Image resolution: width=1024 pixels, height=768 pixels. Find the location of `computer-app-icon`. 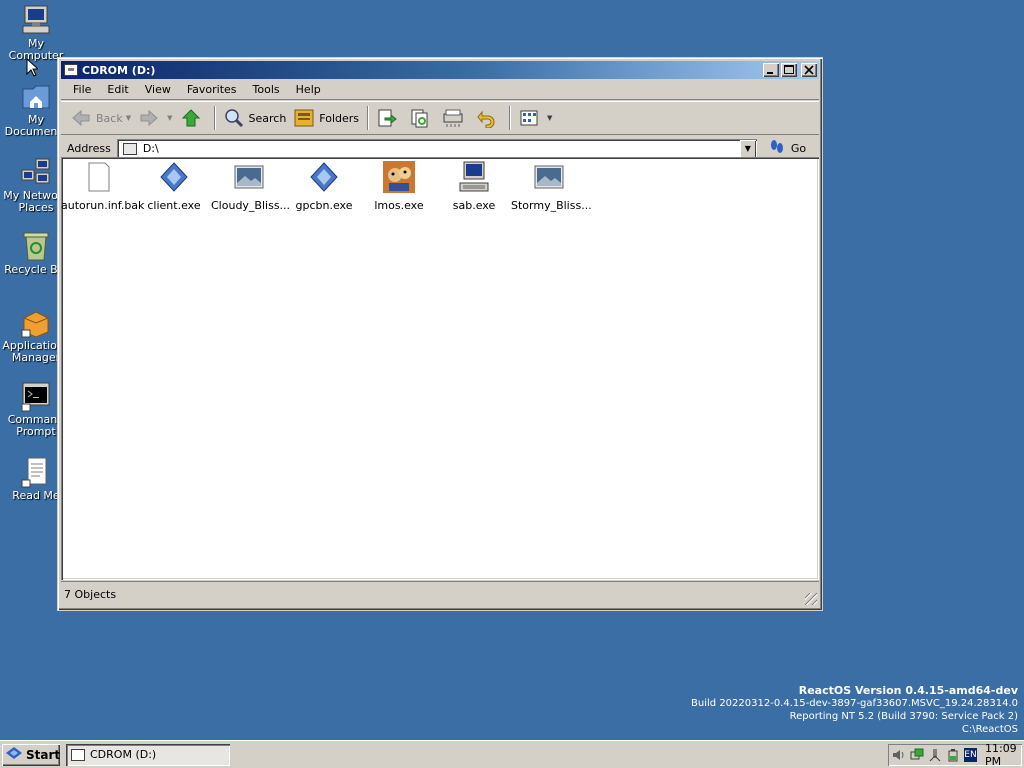

computer-app-icon is located at coordinates (474, 177).